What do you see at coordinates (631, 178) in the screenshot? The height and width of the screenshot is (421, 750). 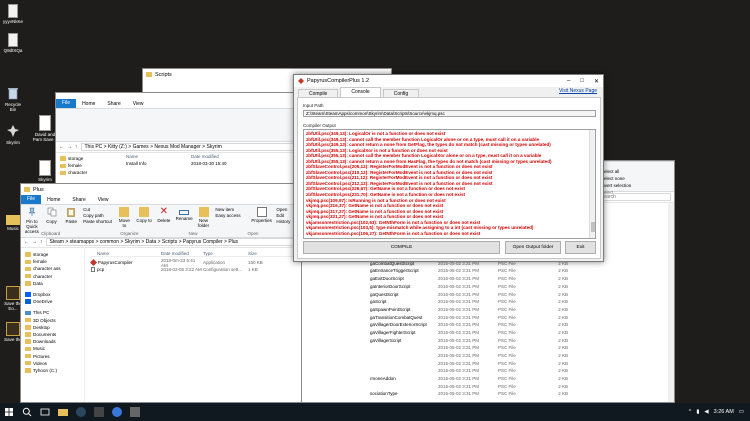 I see `select-none-button: Select none` at bounding box center [631, 178].